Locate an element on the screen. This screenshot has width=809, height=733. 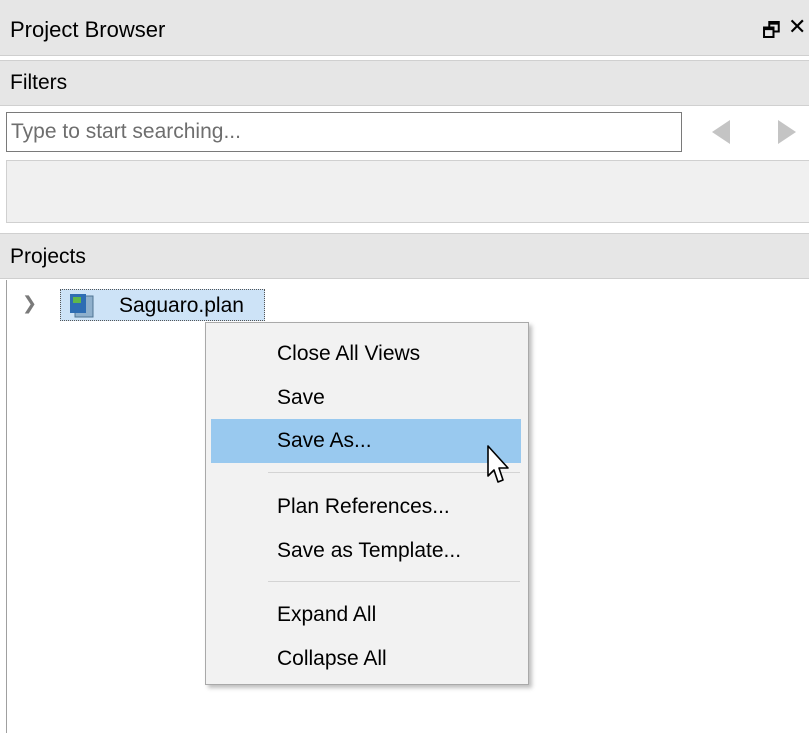
menu-item-close-all-views: Close All Views is located at coordinates (366, 354).